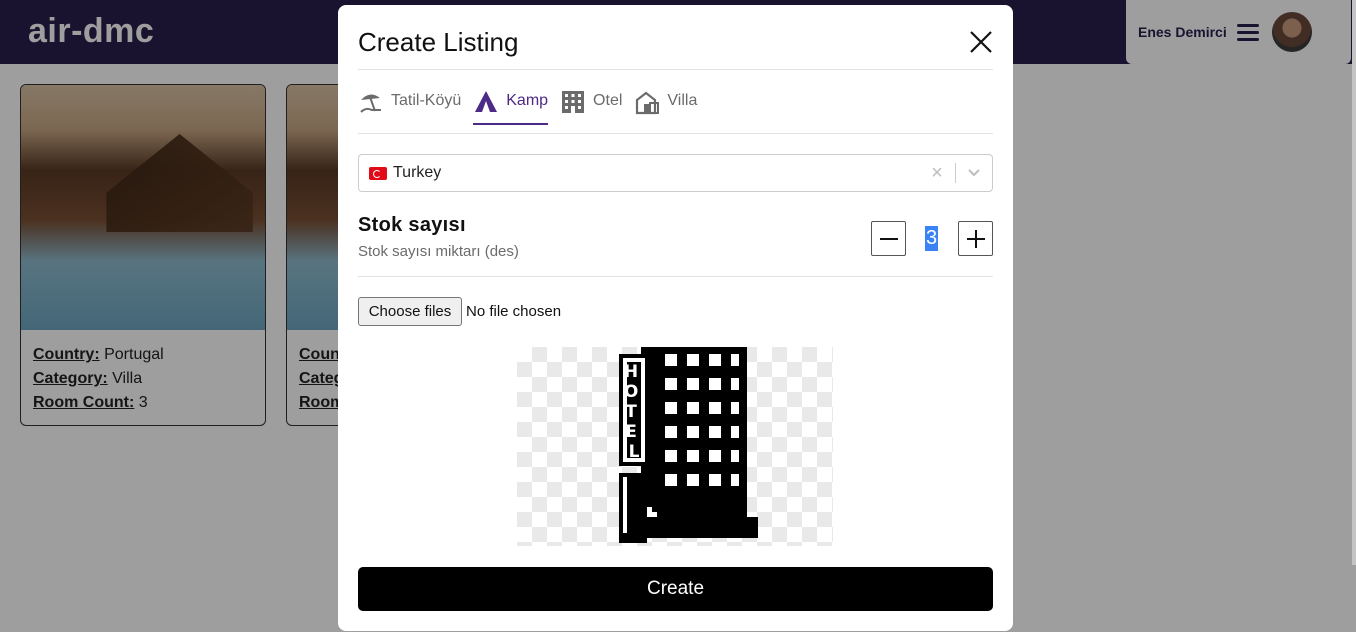 The height and width of the screenshot is (632, 1356). Describe the element at coordinates (937, 173) in the screenshot. I see `clear-icon: ×` at that location.